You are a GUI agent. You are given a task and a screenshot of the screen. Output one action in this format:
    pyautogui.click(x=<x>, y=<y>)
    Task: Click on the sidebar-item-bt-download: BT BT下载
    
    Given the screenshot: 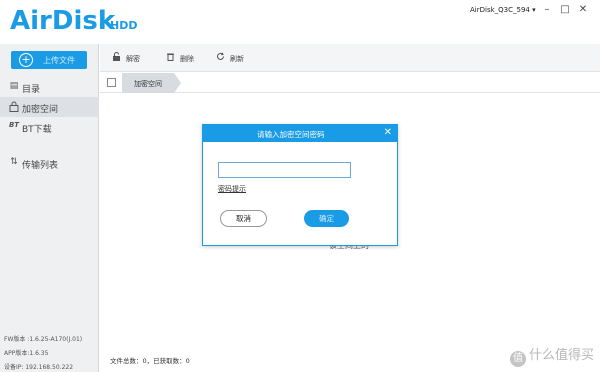 What is the action you would take?
    pyautogui.click(x=49, y=127)
    